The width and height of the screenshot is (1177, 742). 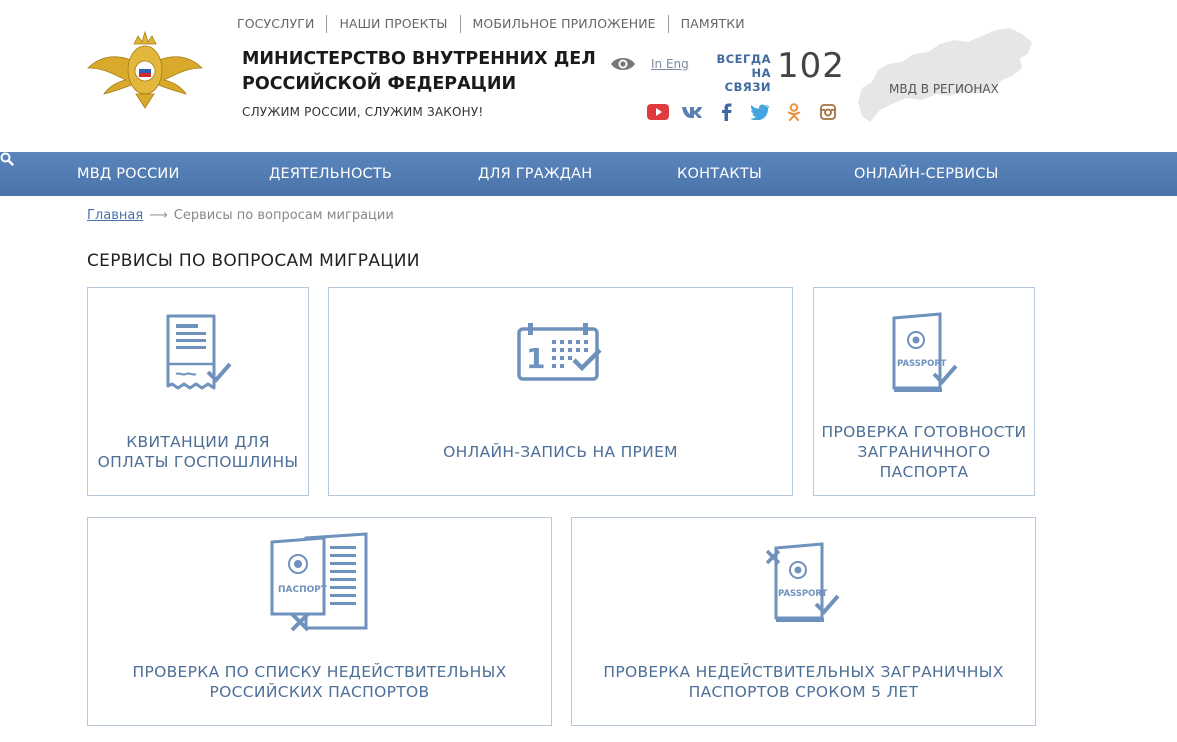 I want to click on passport-en-label-2: PASSPORT, so click(x=803, y=594).